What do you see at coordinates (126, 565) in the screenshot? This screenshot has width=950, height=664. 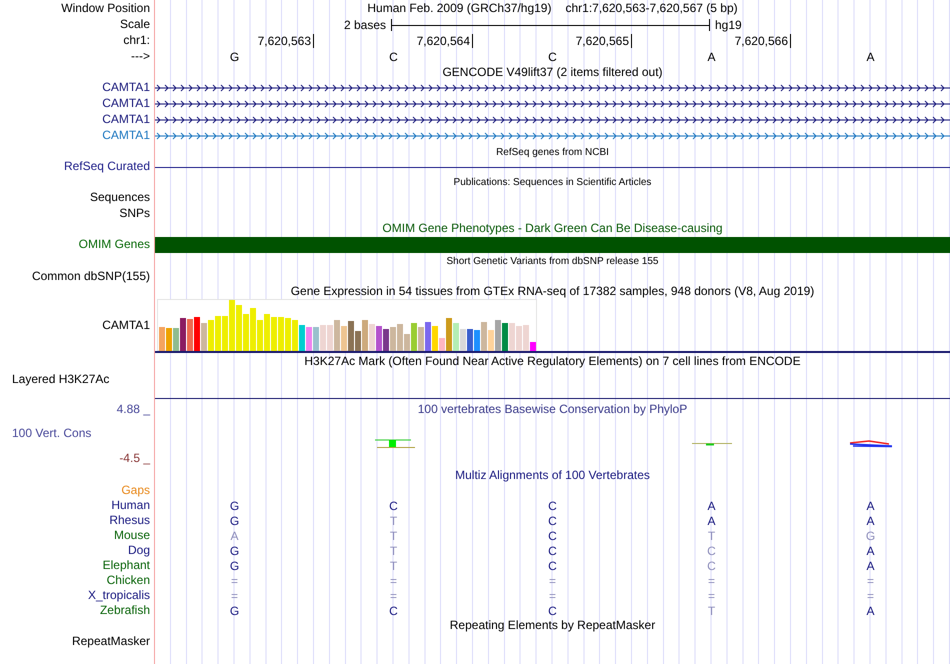 I see `species-label: Elephant` at bounding box center [126, 565].